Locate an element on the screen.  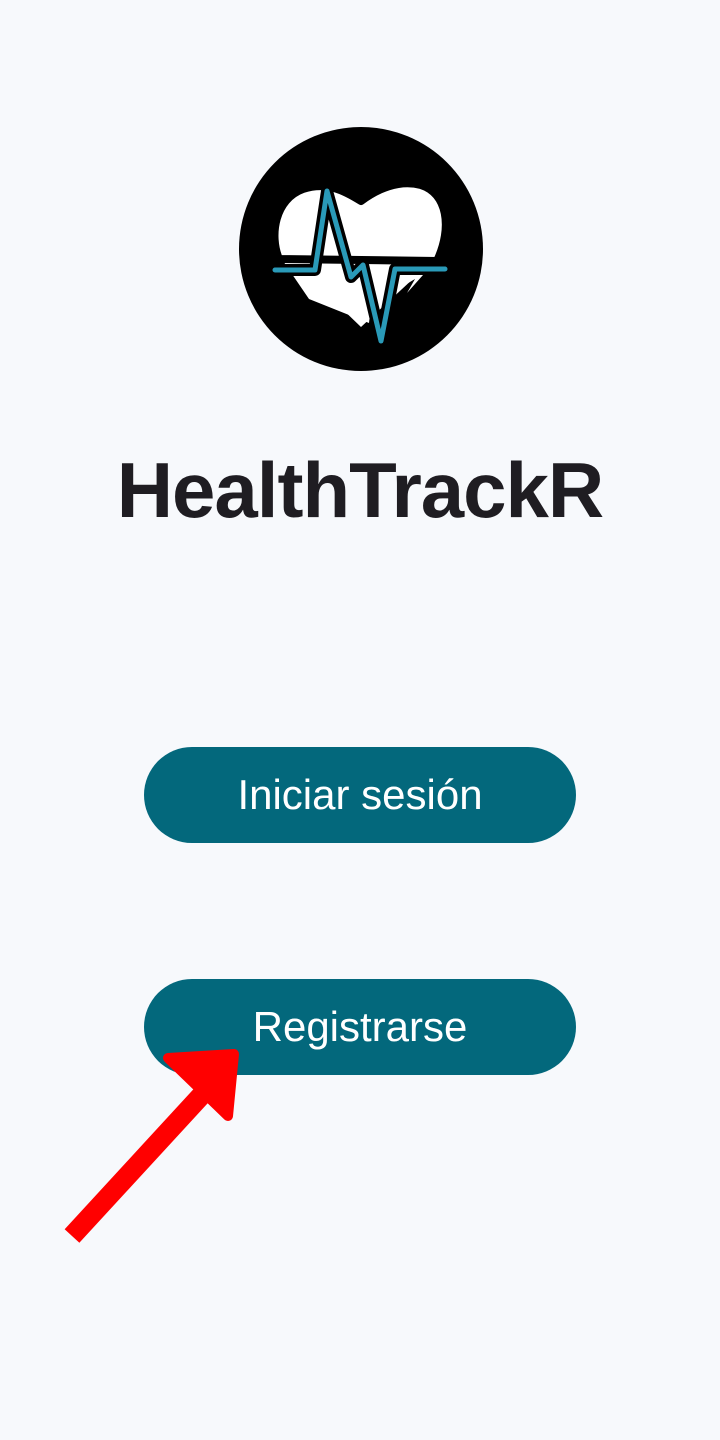
login-button: Iniciar sesión is located at coordinates (360, 795).